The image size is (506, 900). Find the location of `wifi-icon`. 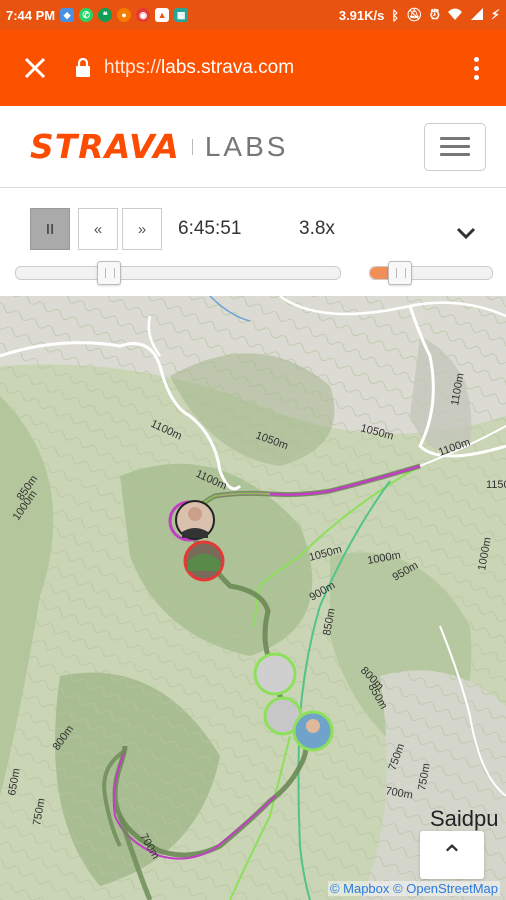

wifi-icon is located at coordinates (455, 15).